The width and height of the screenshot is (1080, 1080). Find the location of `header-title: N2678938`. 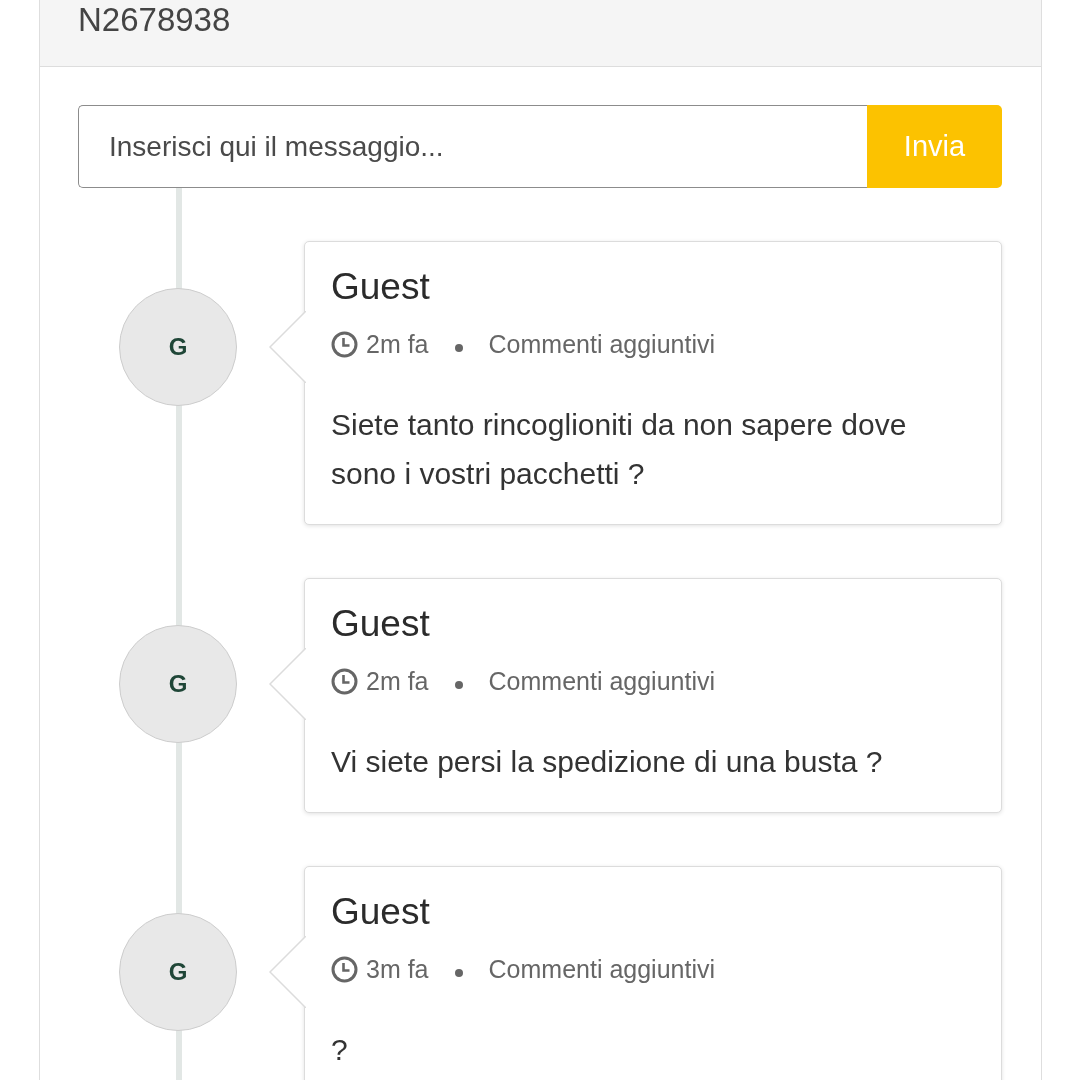

header-title: N2678938 is located at coordinates (154, 20).